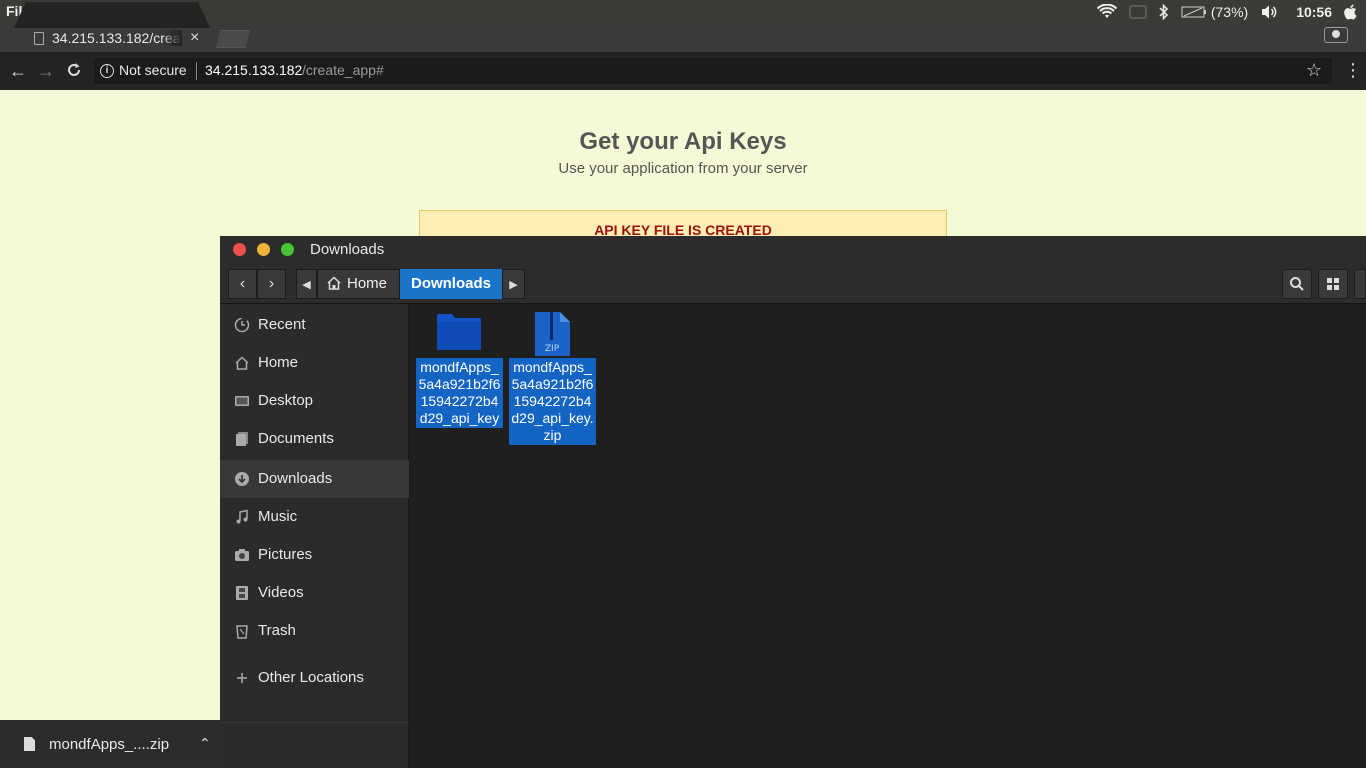  Describe the element at coordinates (242, 555) in the screenshot. I see `camera-icon` at that location.